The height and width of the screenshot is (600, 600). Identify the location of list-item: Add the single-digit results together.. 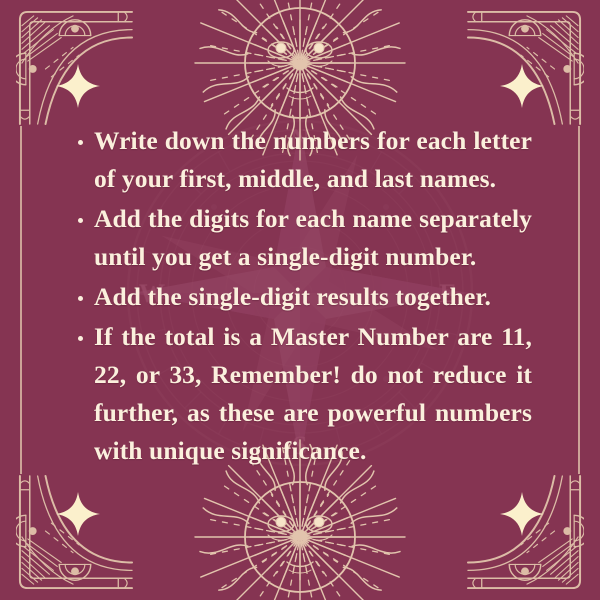
(301, 297).